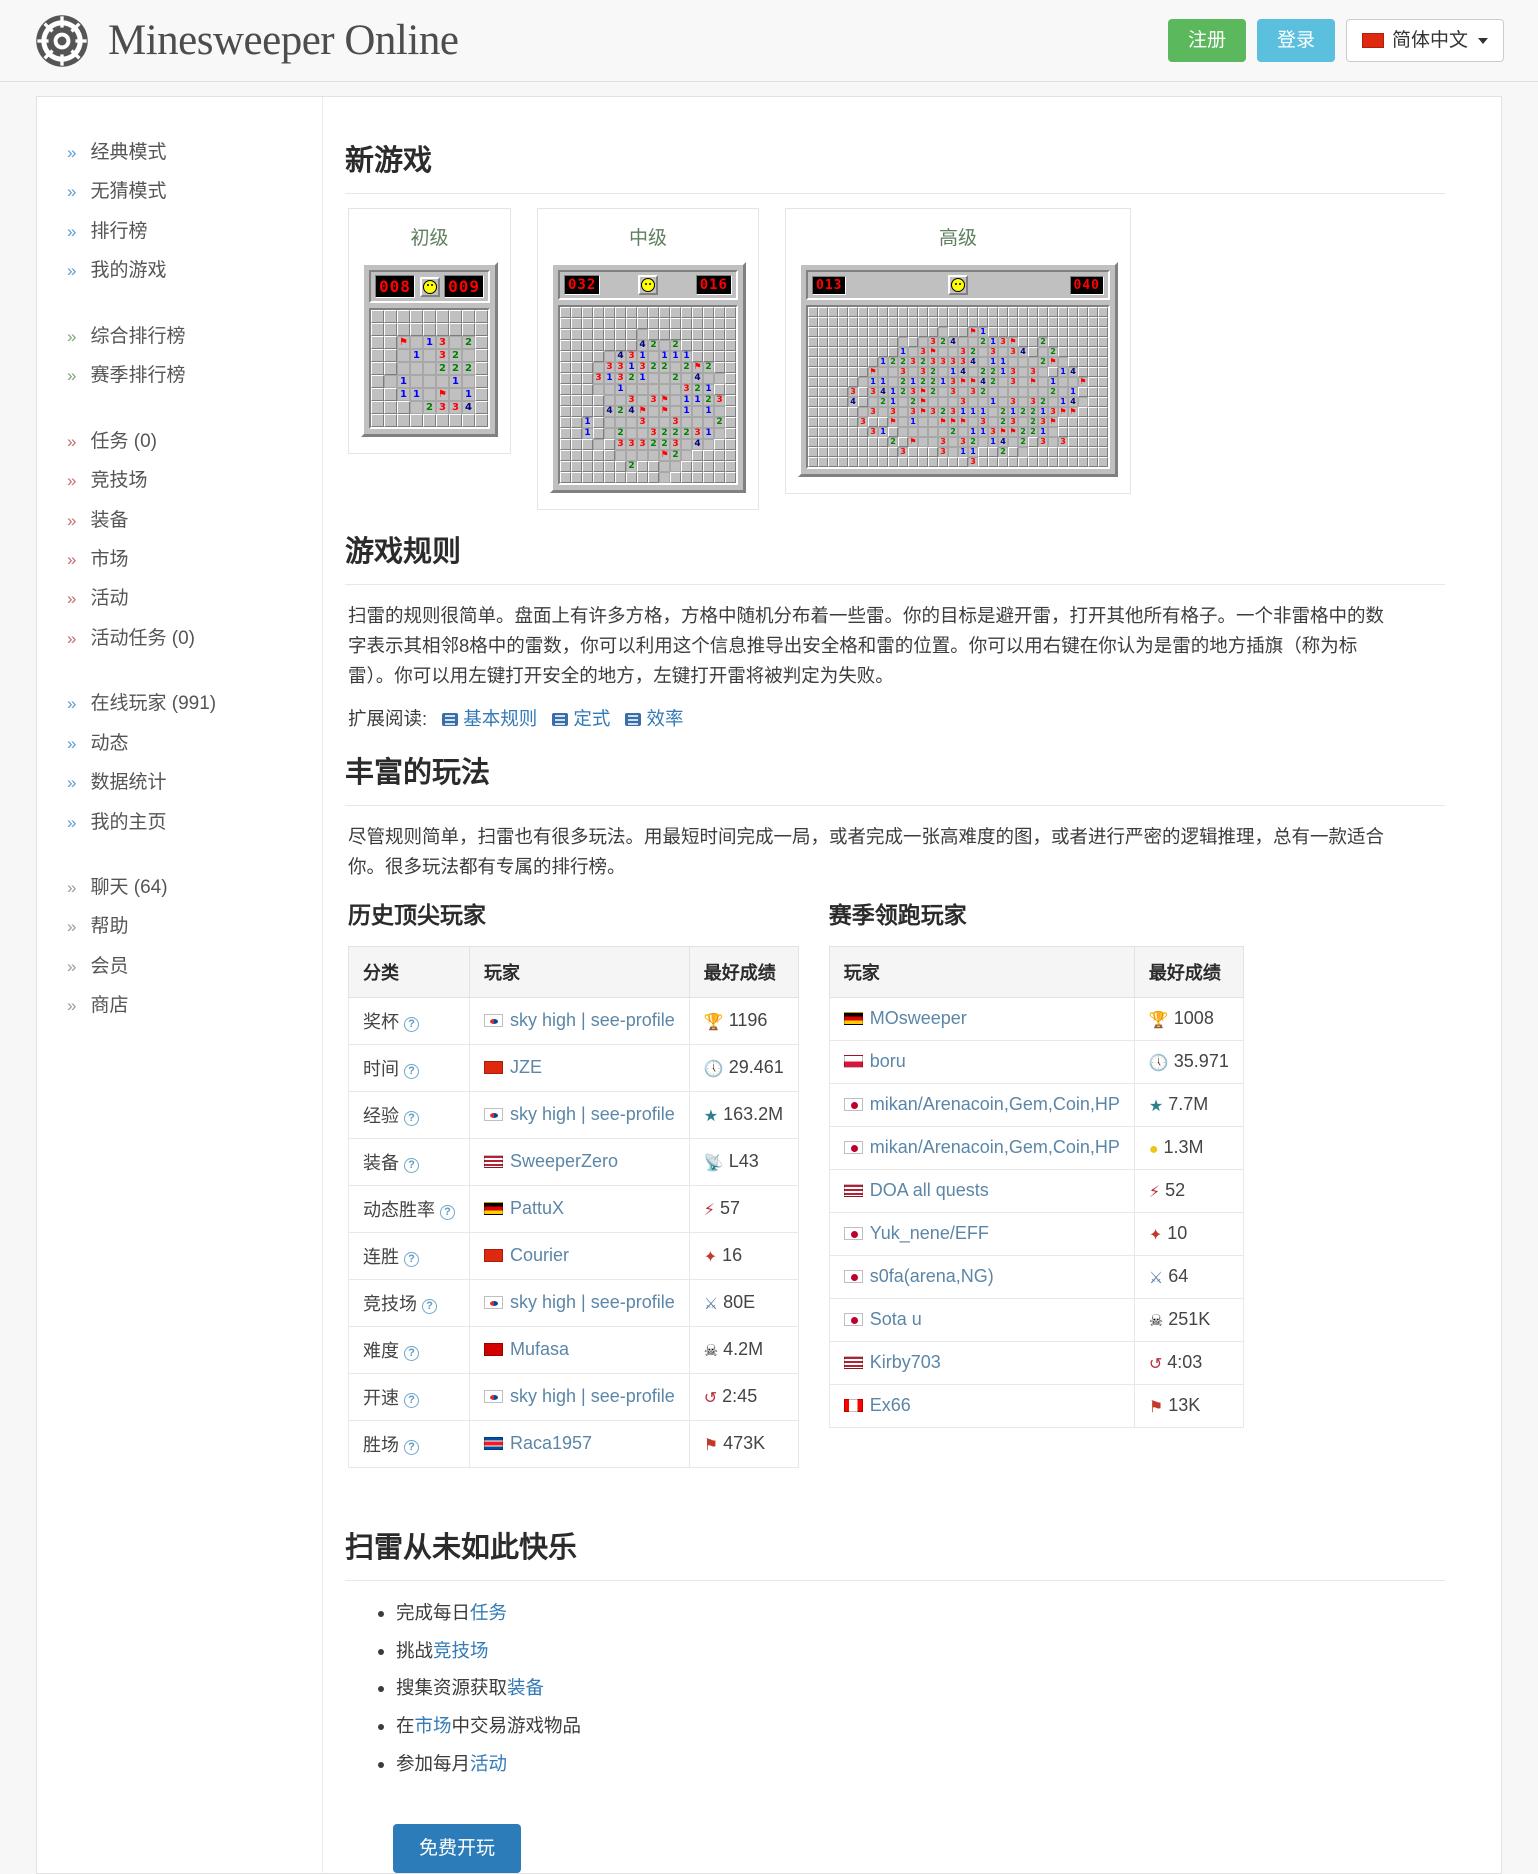  Describe the element at coordinates (194, 926) in the screenshot. I see `sidebar-item-2-g5: » 帮助` at that location.